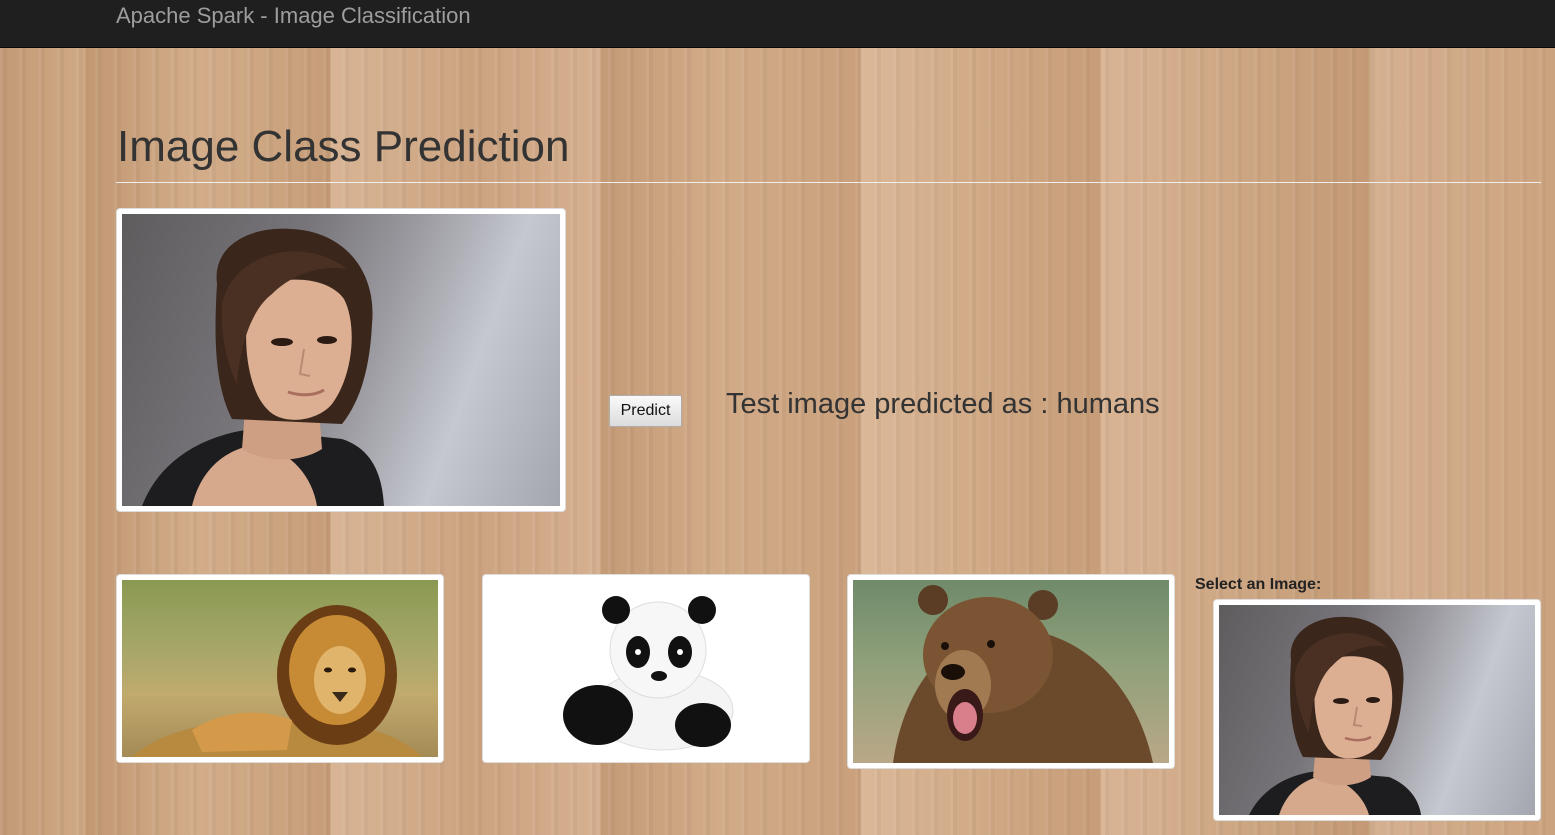 The image size is (1555, 835). I want to click on lion-image, so click(280, 668).